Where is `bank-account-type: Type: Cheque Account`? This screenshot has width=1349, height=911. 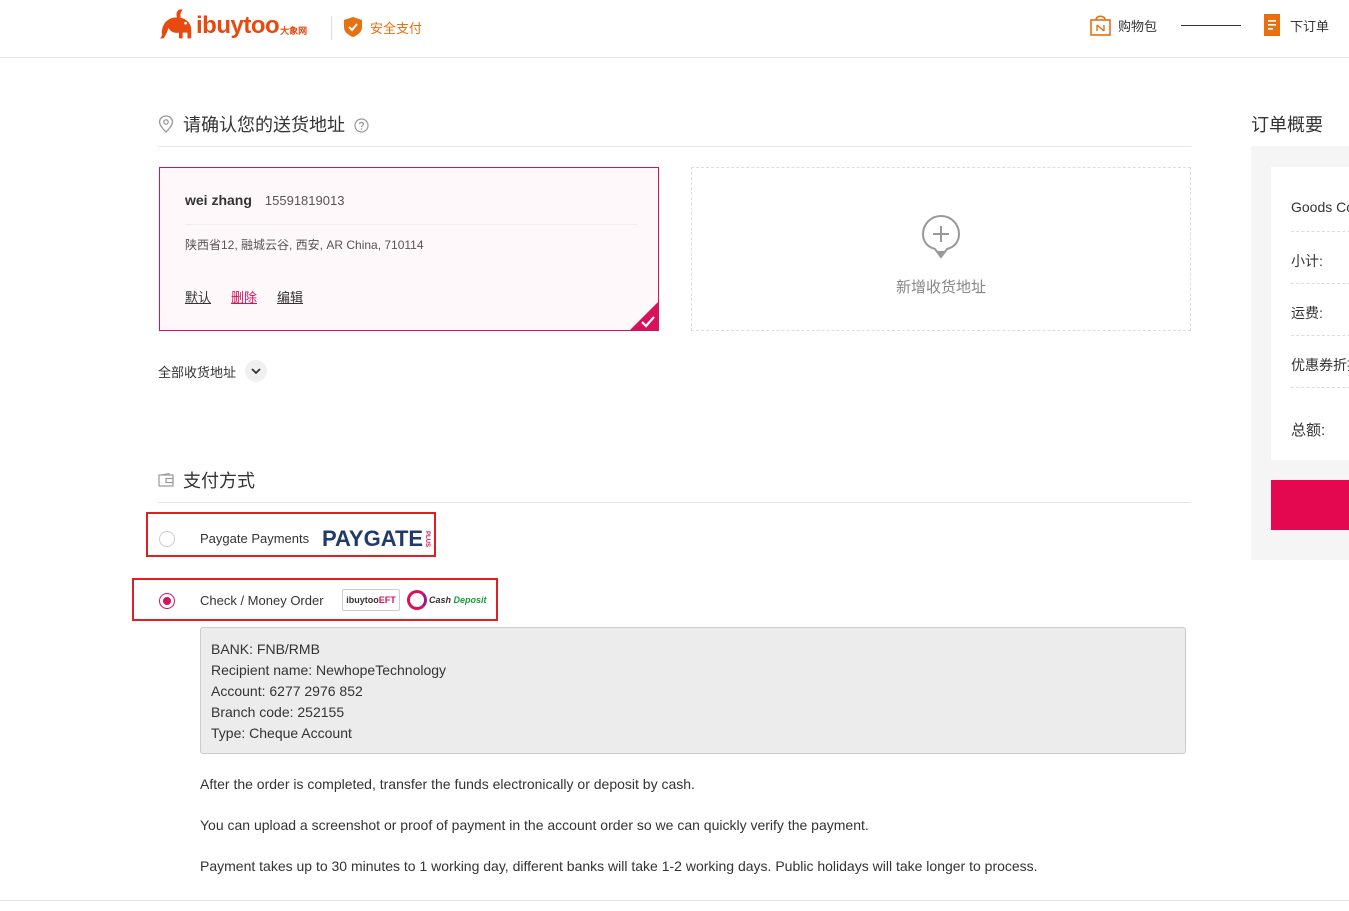
bank-account-type: Type: Cheque Account is located at coordinates (281, 733).